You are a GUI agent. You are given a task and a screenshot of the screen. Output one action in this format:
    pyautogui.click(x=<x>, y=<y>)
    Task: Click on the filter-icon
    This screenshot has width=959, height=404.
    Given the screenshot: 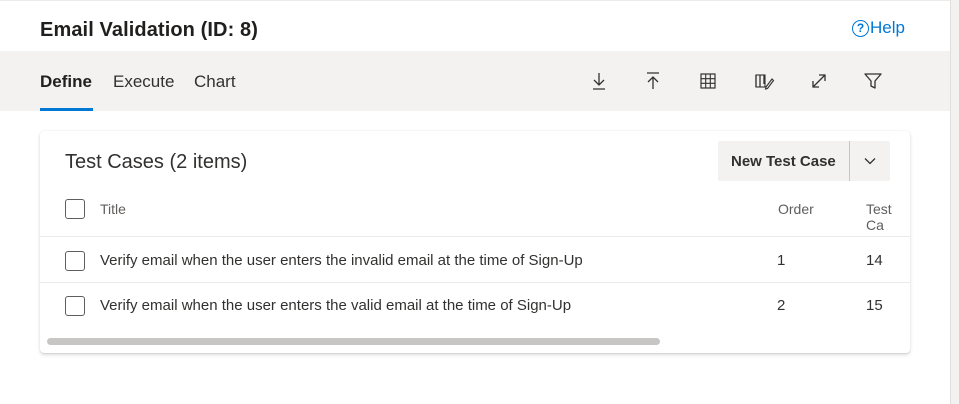 What is the action you would take?
    pyautogui.click(x=873, y=81)
    